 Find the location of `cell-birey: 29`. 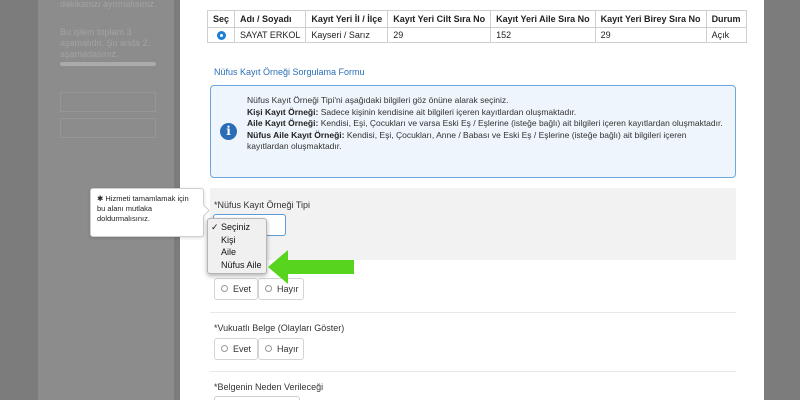

cell-birey: 29 is located at coordinates (650, 35).